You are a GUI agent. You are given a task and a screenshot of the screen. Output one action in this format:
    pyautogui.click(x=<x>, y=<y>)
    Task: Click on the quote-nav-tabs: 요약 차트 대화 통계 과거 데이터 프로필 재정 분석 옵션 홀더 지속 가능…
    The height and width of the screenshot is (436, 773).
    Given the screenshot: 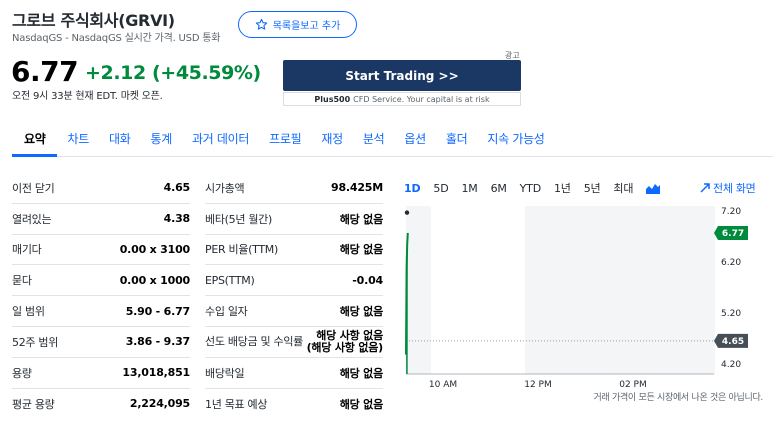 What is the action you would take?
    pyautogui.click(x=392, y=139)
    